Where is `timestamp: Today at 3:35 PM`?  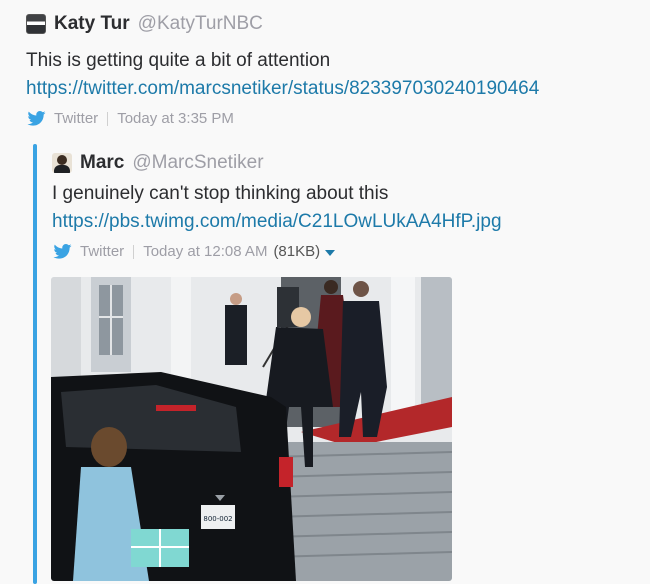
timestamp: Today at 3:35 PM is located at coordinates (175, 118).